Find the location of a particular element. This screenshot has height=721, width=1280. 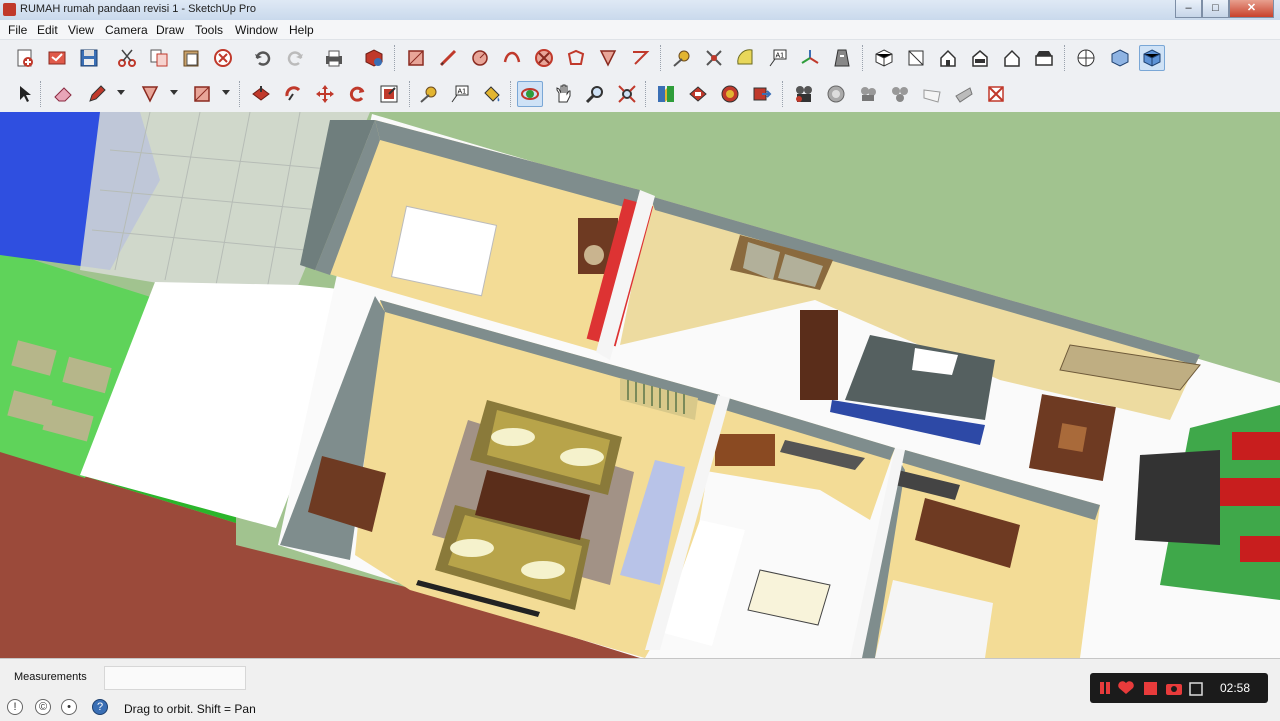

components-icon is located at coordinates (666, 94).